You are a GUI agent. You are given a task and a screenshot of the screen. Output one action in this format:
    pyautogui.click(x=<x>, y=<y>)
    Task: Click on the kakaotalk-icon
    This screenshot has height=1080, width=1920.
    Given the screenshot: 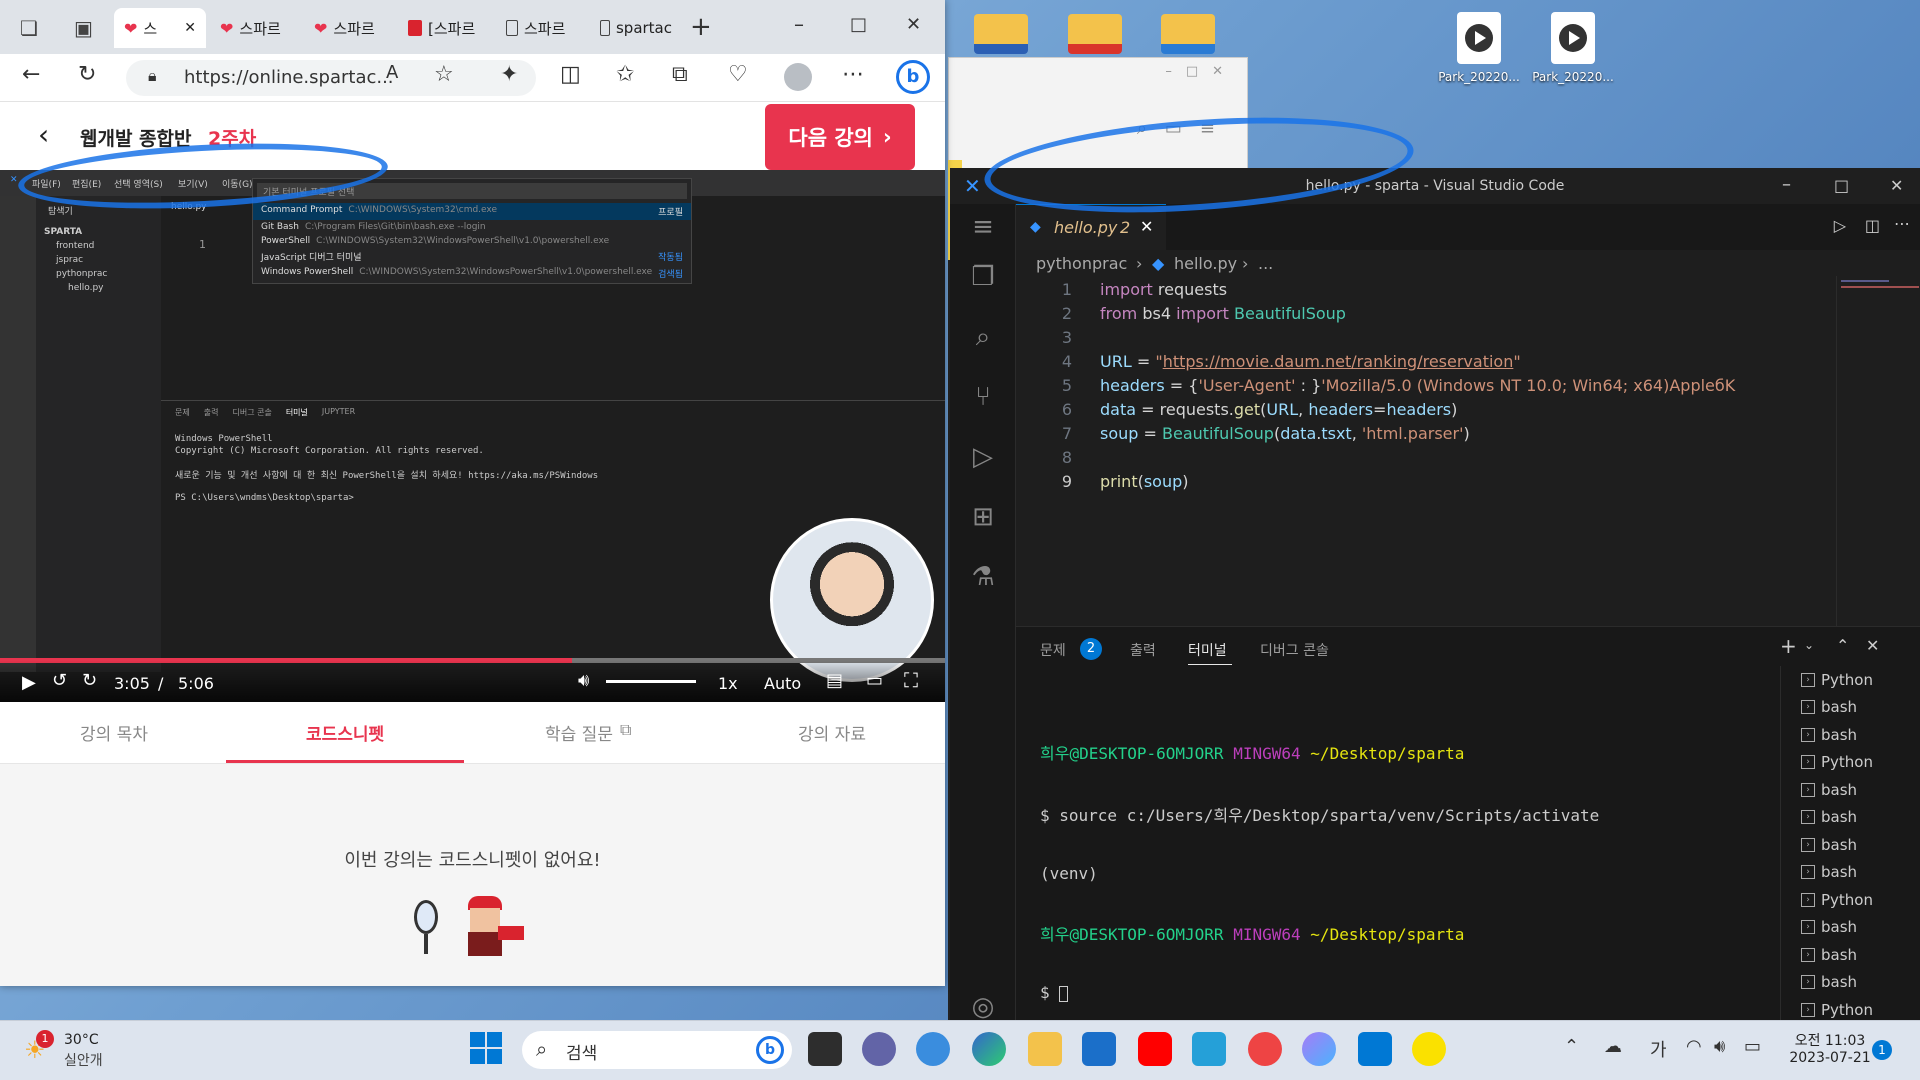 What is the action you would take?
    pyautogui.click(x=1429, y=1049)
    